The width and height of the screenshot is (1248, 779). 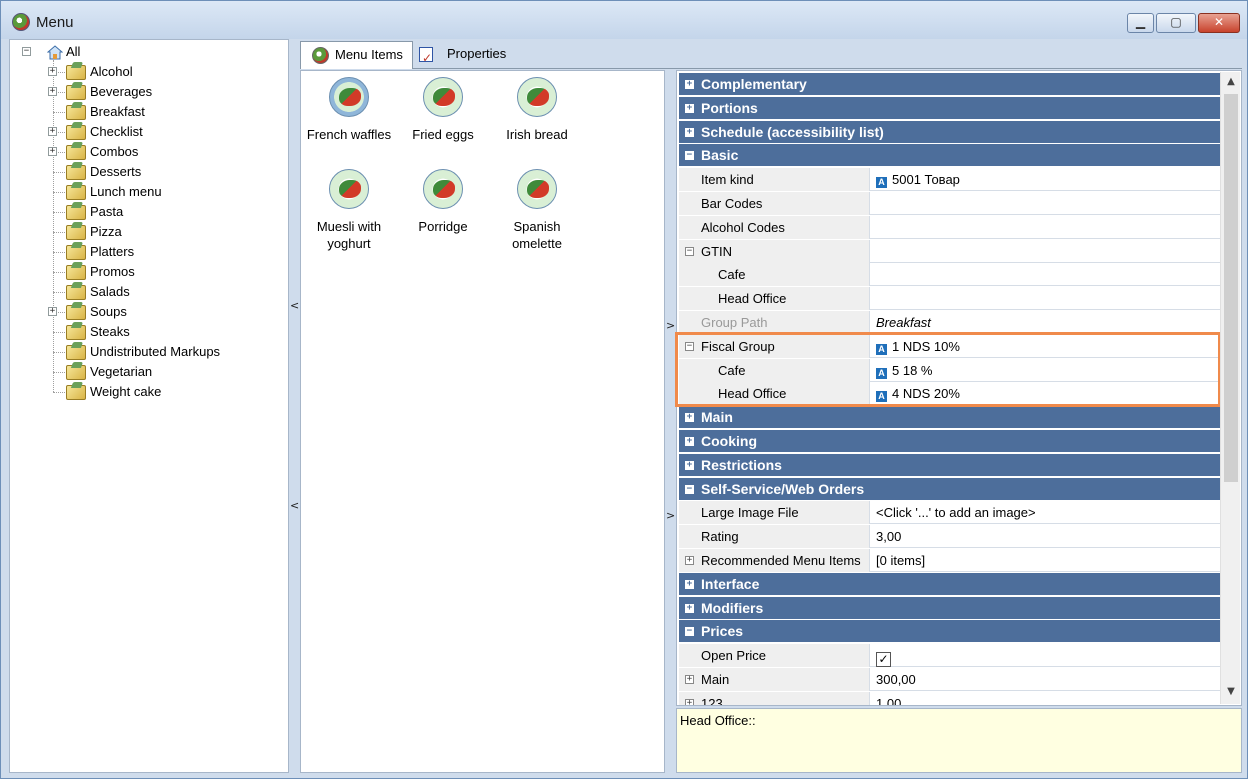 I want to click on property-row: Group Path Breakfast, so click(x=950, y=322).